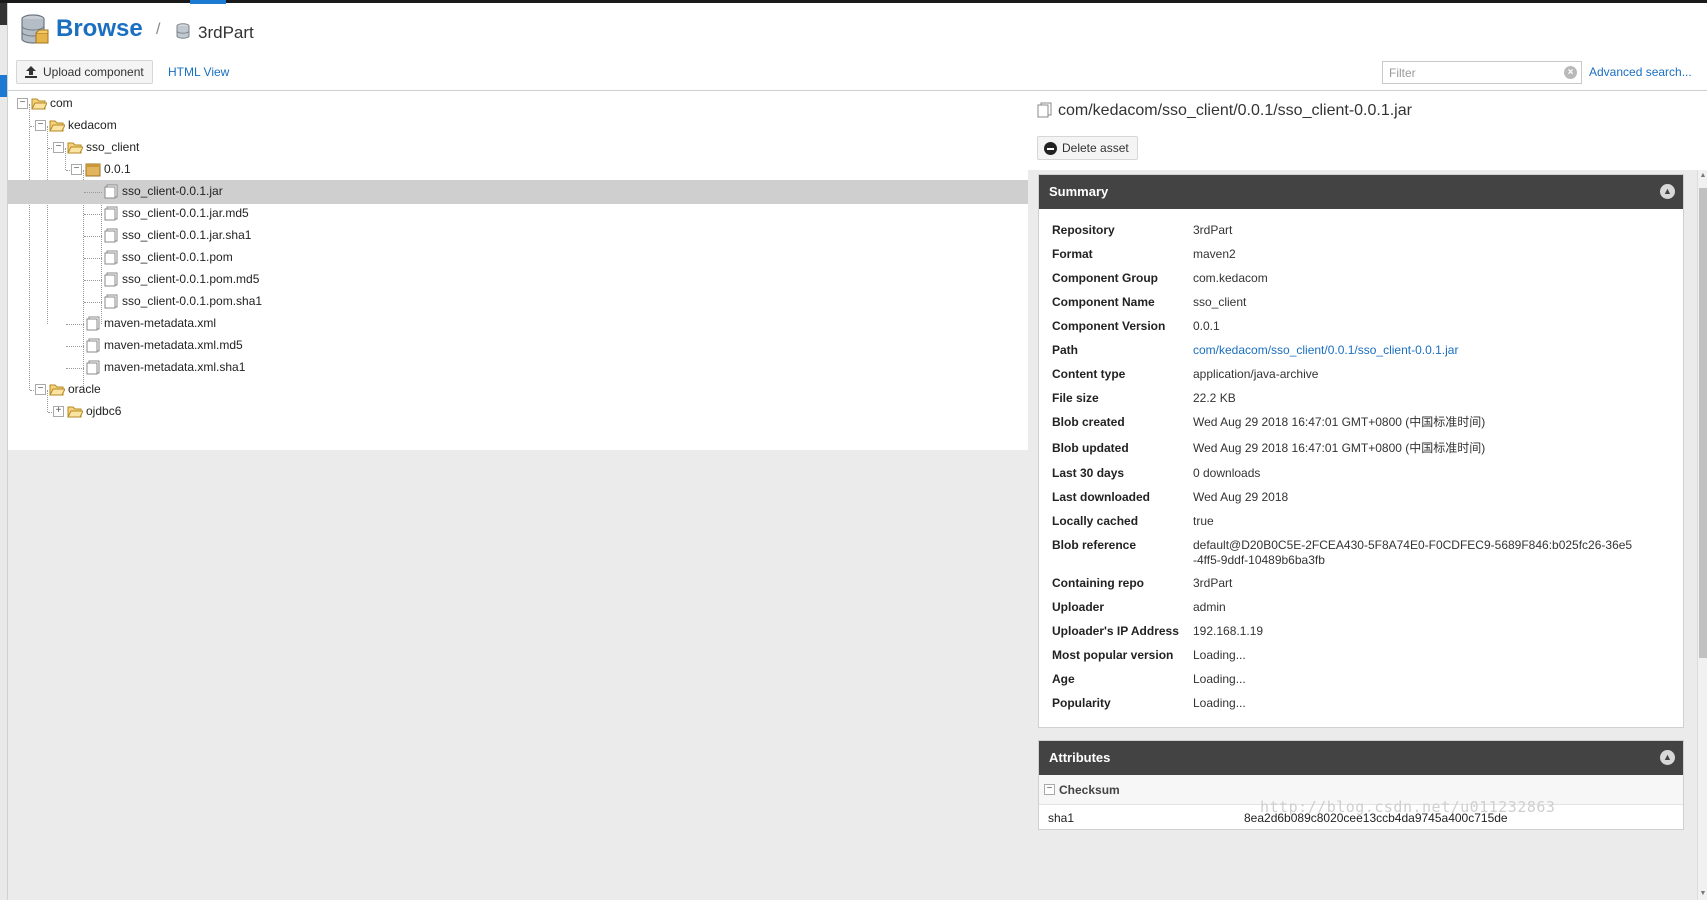 The height and width of the screenshot is (900, 1707). Describe the element at coordinates (1081, 703) in the screenshot. I see `summary-key: Popularity` at that location.